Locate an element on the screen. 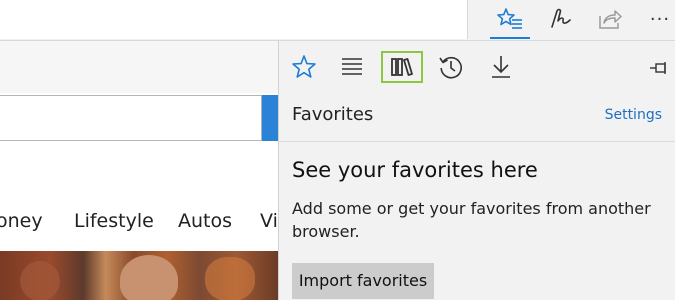 The image size is (675, 300). tab-favorites is located at coordinates (304, 67).